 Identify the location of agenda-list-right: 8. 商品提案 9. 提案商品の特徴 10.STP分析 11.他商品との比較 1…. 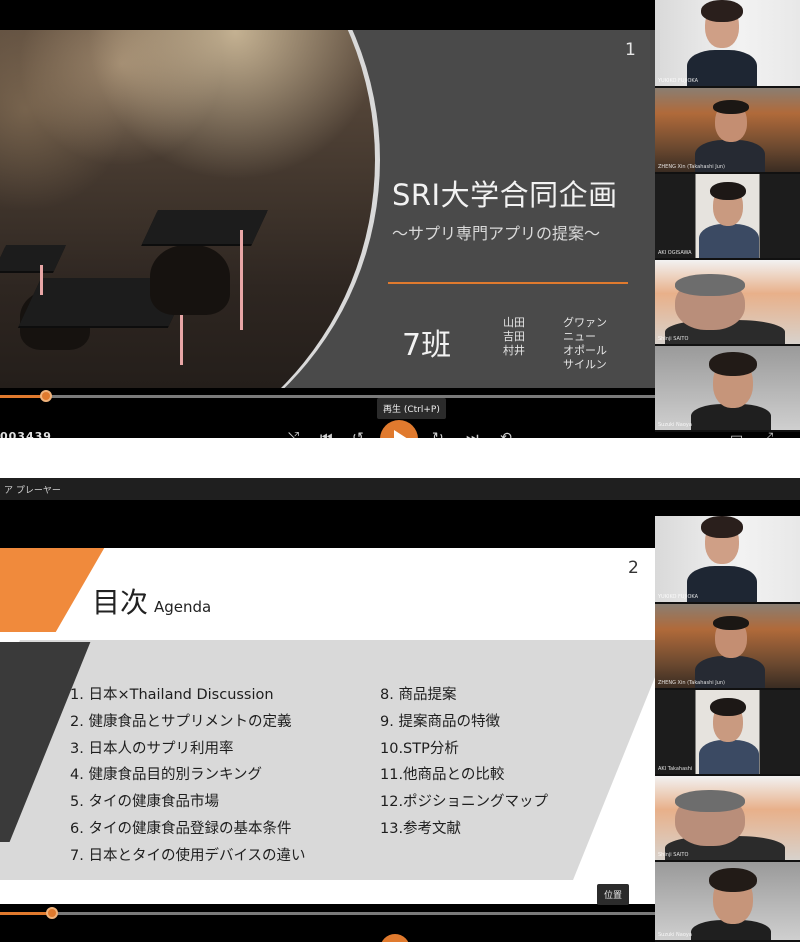
(464, 762).